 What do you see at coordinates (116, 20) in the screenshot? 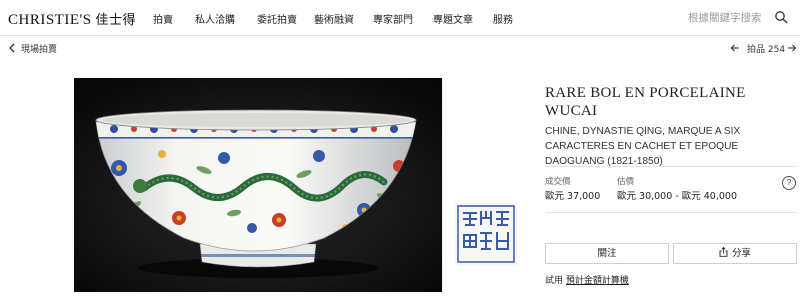
I see `logo-chinese: 佳士得` at bounding box center [116, 20].